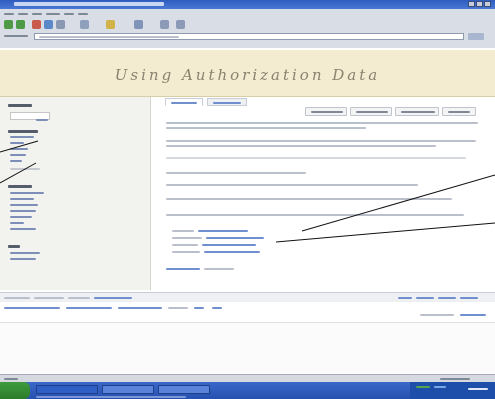  I want to click on tab-discussion, so click(227, 102).